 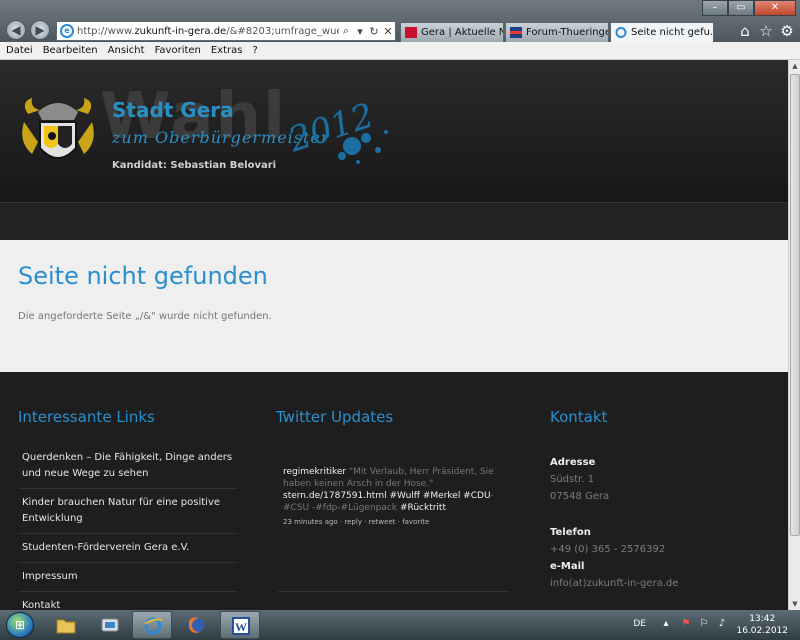 I want to click on links-heading: Interessante Links, so click(x=86, y=417).